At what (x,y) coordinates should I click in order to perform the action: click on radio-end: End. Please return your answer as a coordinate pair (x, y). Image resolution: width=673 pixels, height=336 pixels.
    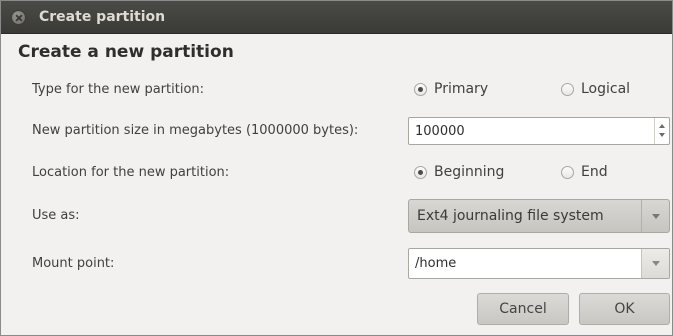
    Looking at the image, I should click on (584, 172).